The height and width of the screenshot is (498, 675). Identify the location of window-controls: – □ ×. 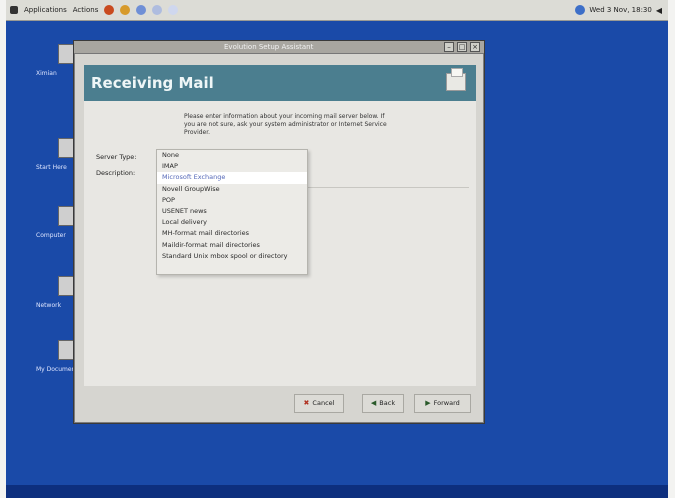
(462, 47).